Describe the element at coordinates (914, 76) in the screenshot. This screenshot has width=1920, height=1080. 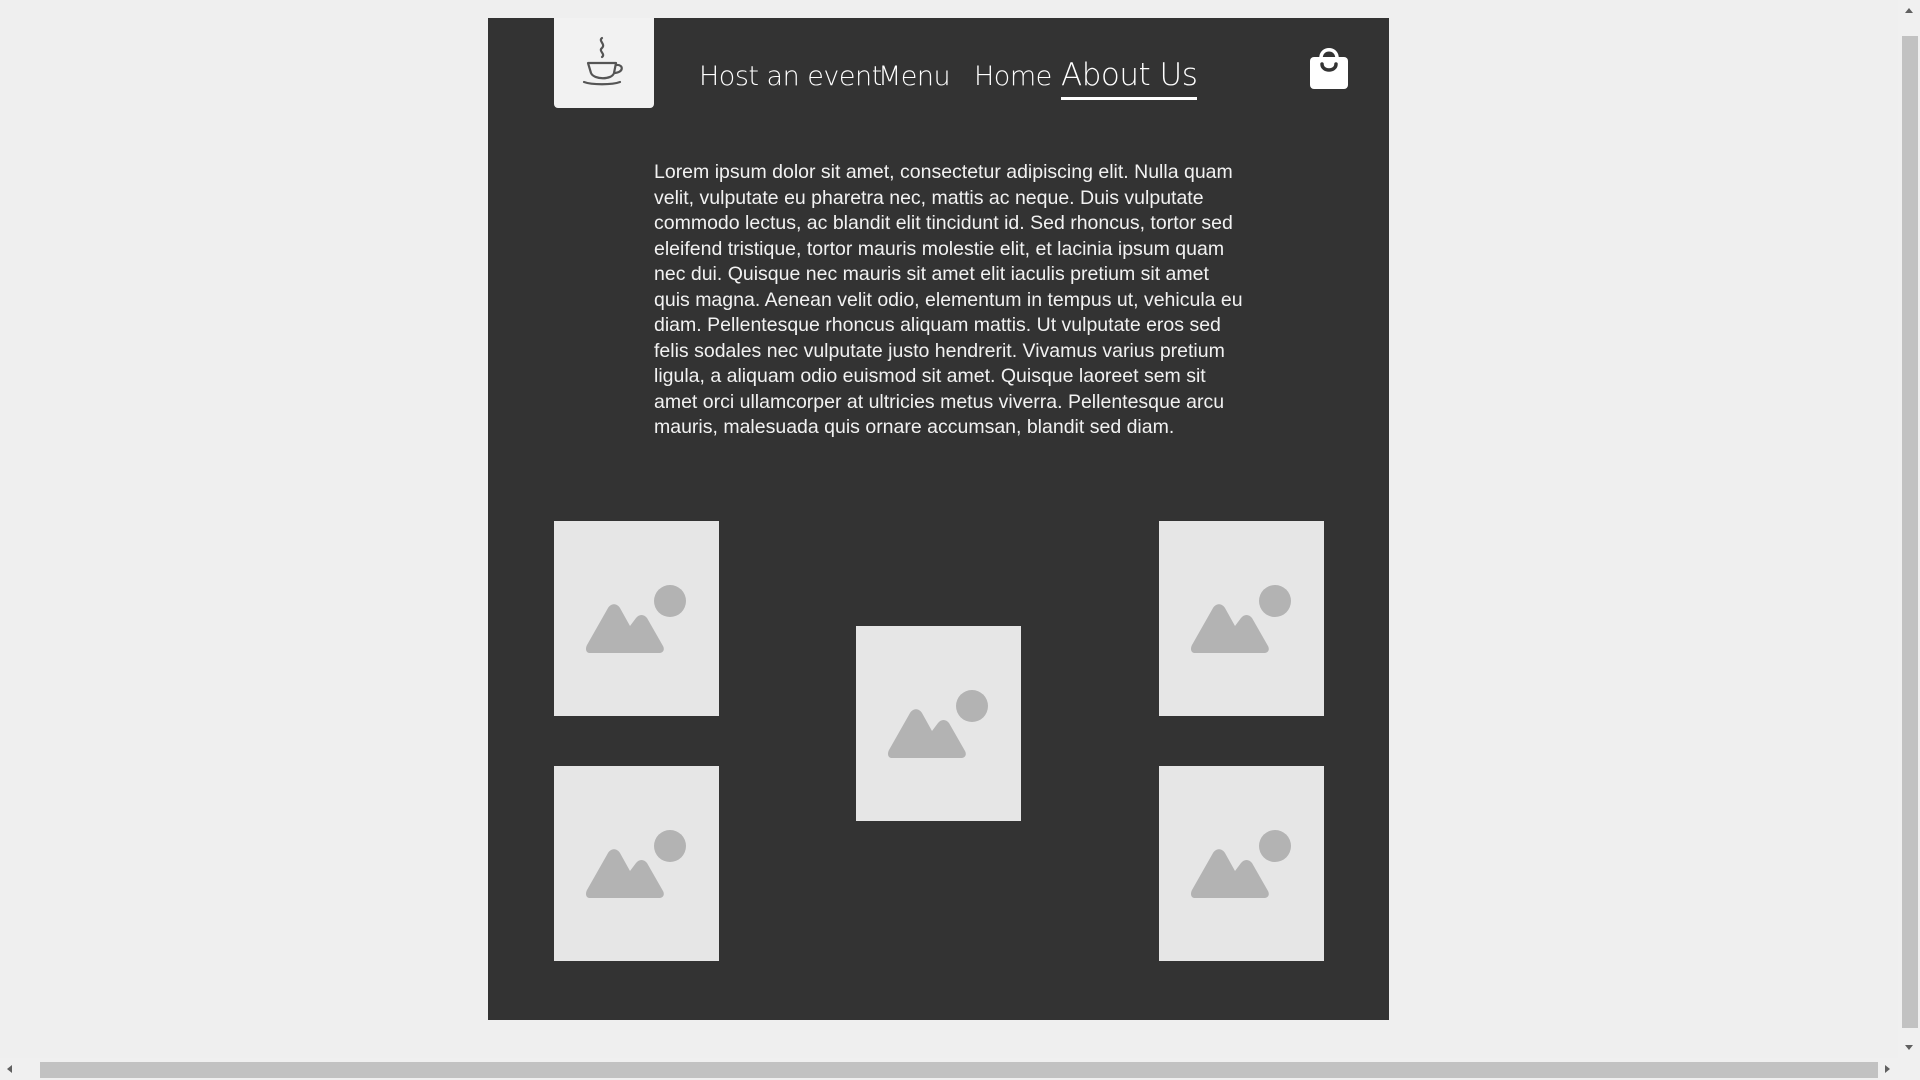
I see `nav-menu: Menu` at that location.